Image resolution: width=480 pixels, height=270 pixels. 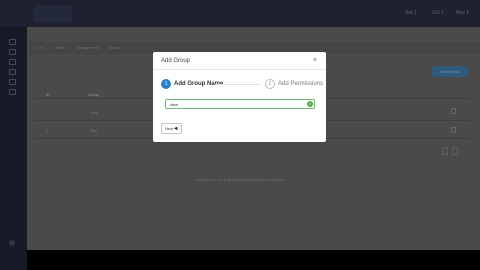 What do you see at coordinates (176, 61) in the screenshot?
I see `modal-title: Add Group` at bounding box center [176, 61].